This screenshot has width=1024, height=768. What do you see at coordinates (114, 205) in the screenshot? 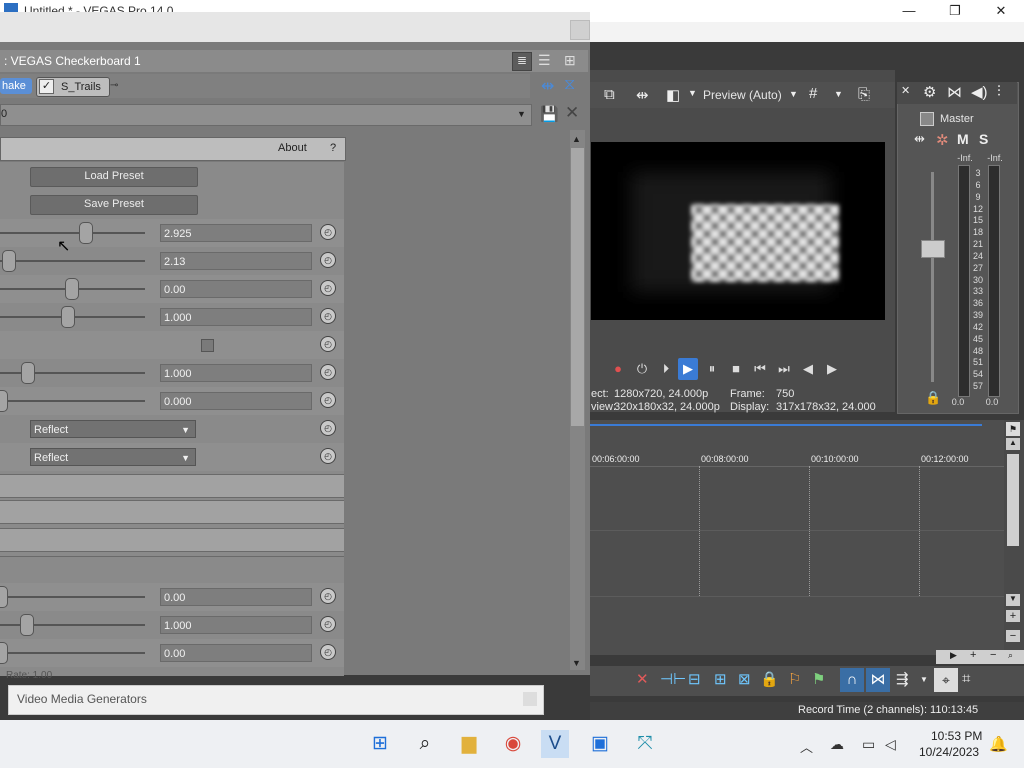
I see `save-preset-button: Save Preset` at bounding box center [114, 205].